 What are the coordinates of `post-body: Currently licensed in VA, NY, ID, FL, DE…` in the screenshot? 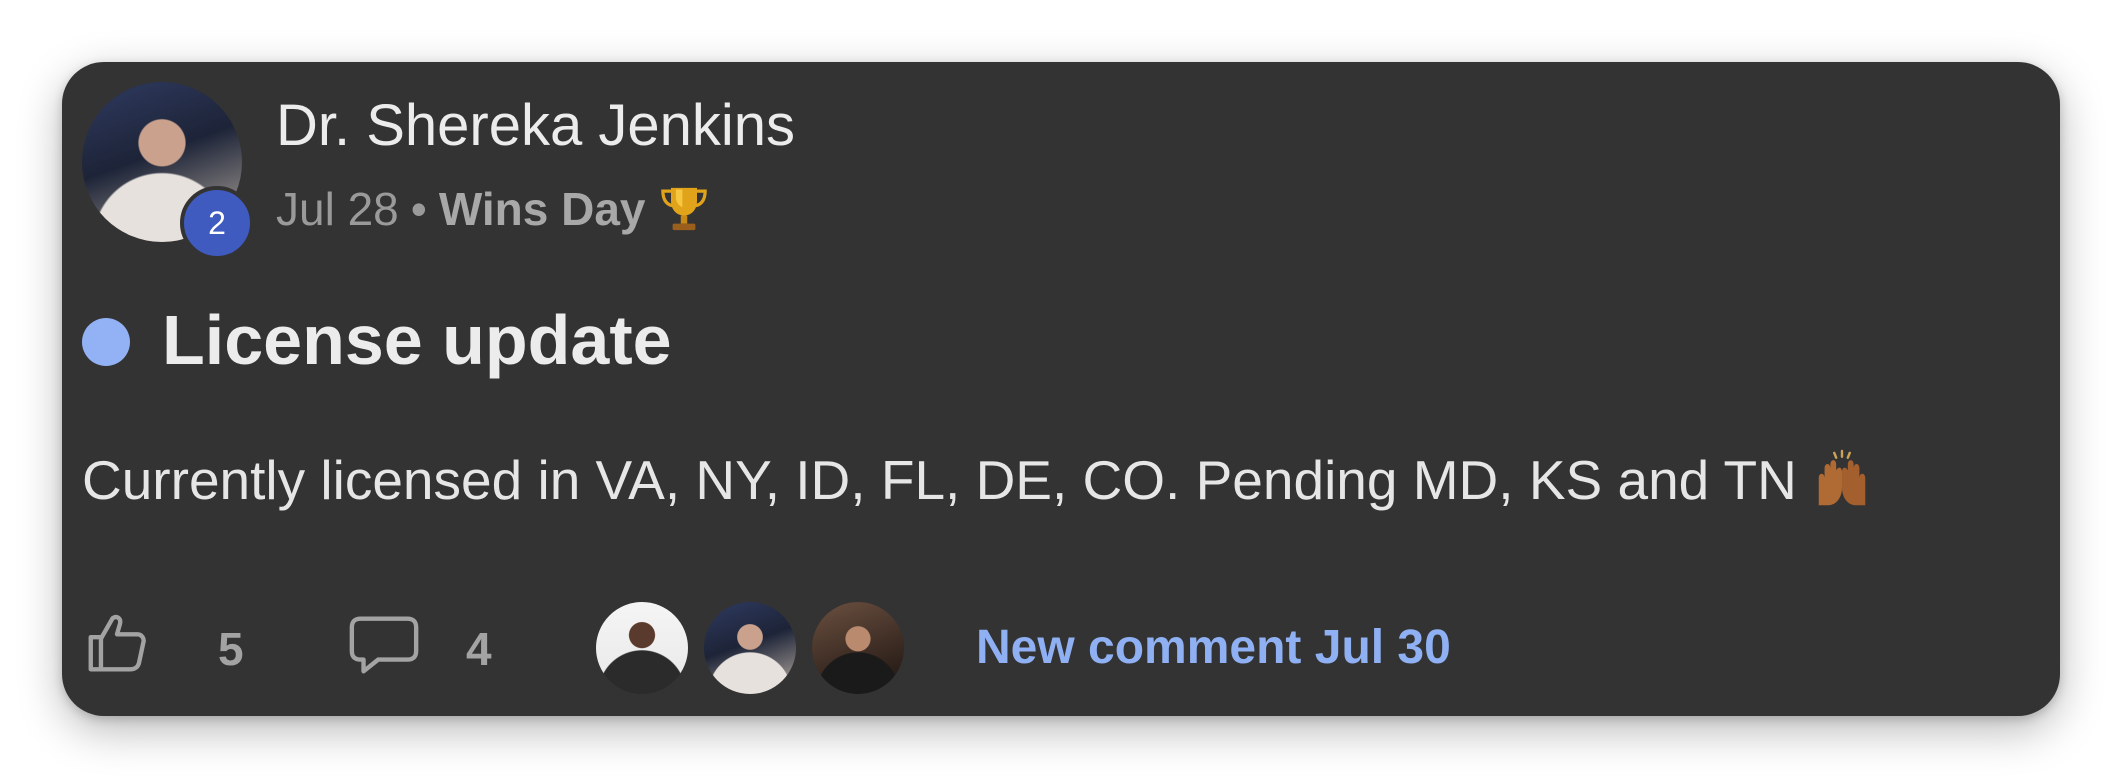 It's located at (977, 480).